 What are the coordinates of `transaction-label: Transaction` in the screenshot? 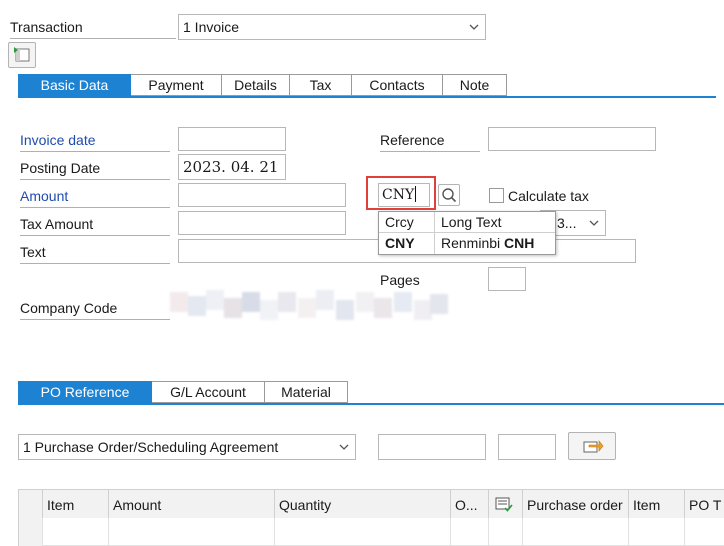 It's located at (93, 28).